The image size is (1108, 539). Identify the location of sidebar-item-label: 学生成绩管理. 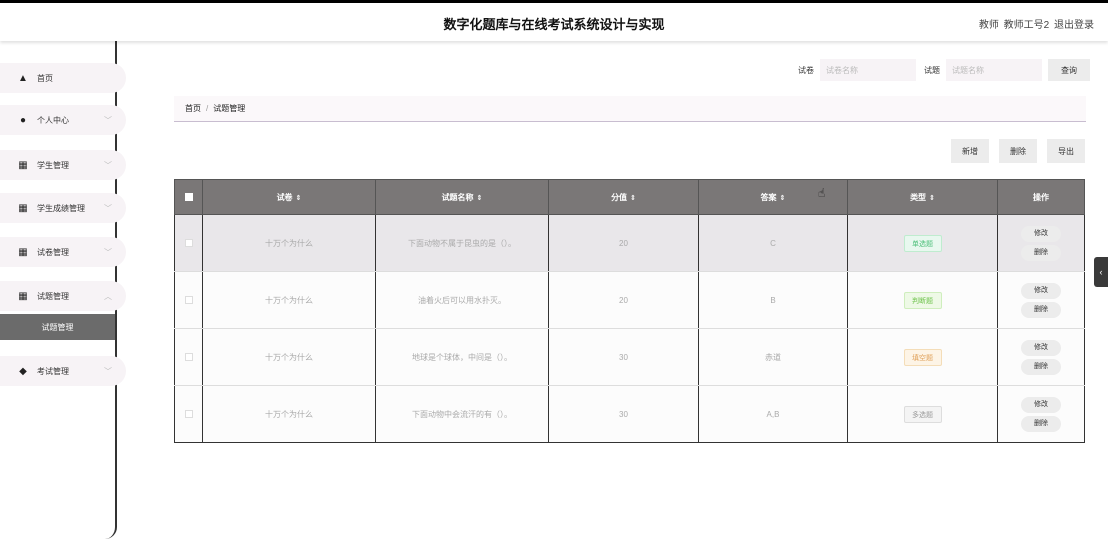
(61, 208).